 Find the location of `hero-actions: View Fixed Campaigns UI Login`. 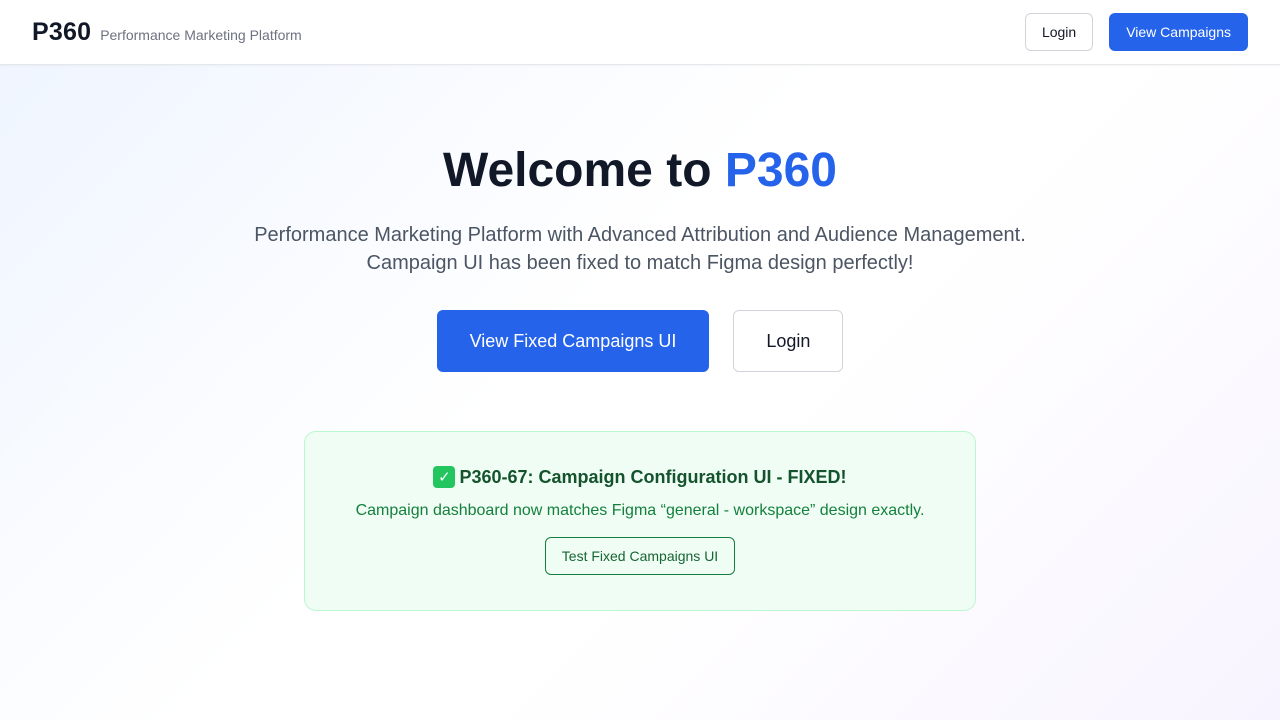

hero-actions: View Fixed Campaigns UI Login is located at coordinates (640, 341).